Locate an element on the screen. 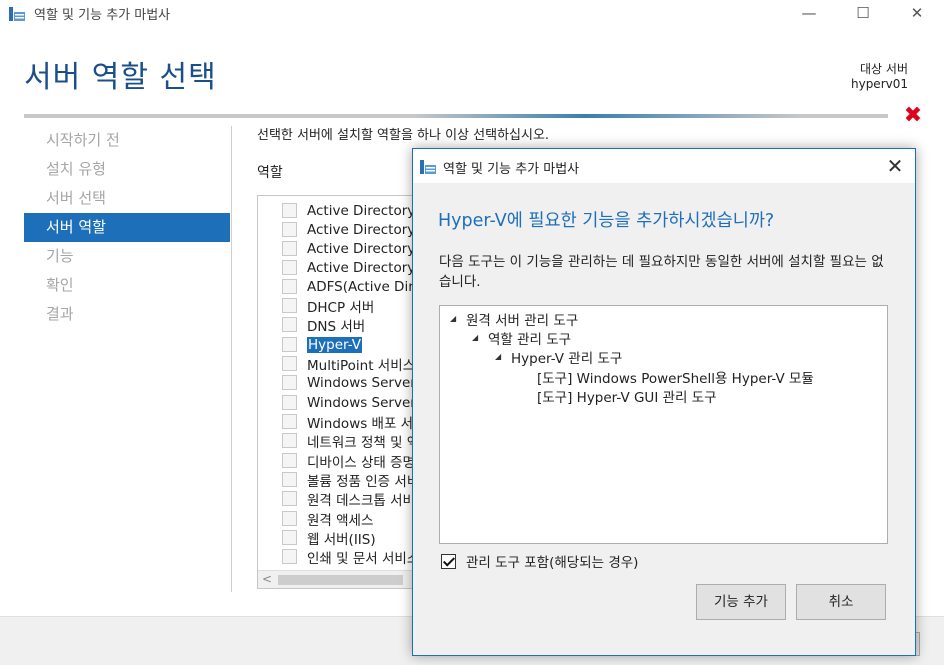 The image size is (944, 665). role-item: DNS 서버 is located at coordinates (324, 325).